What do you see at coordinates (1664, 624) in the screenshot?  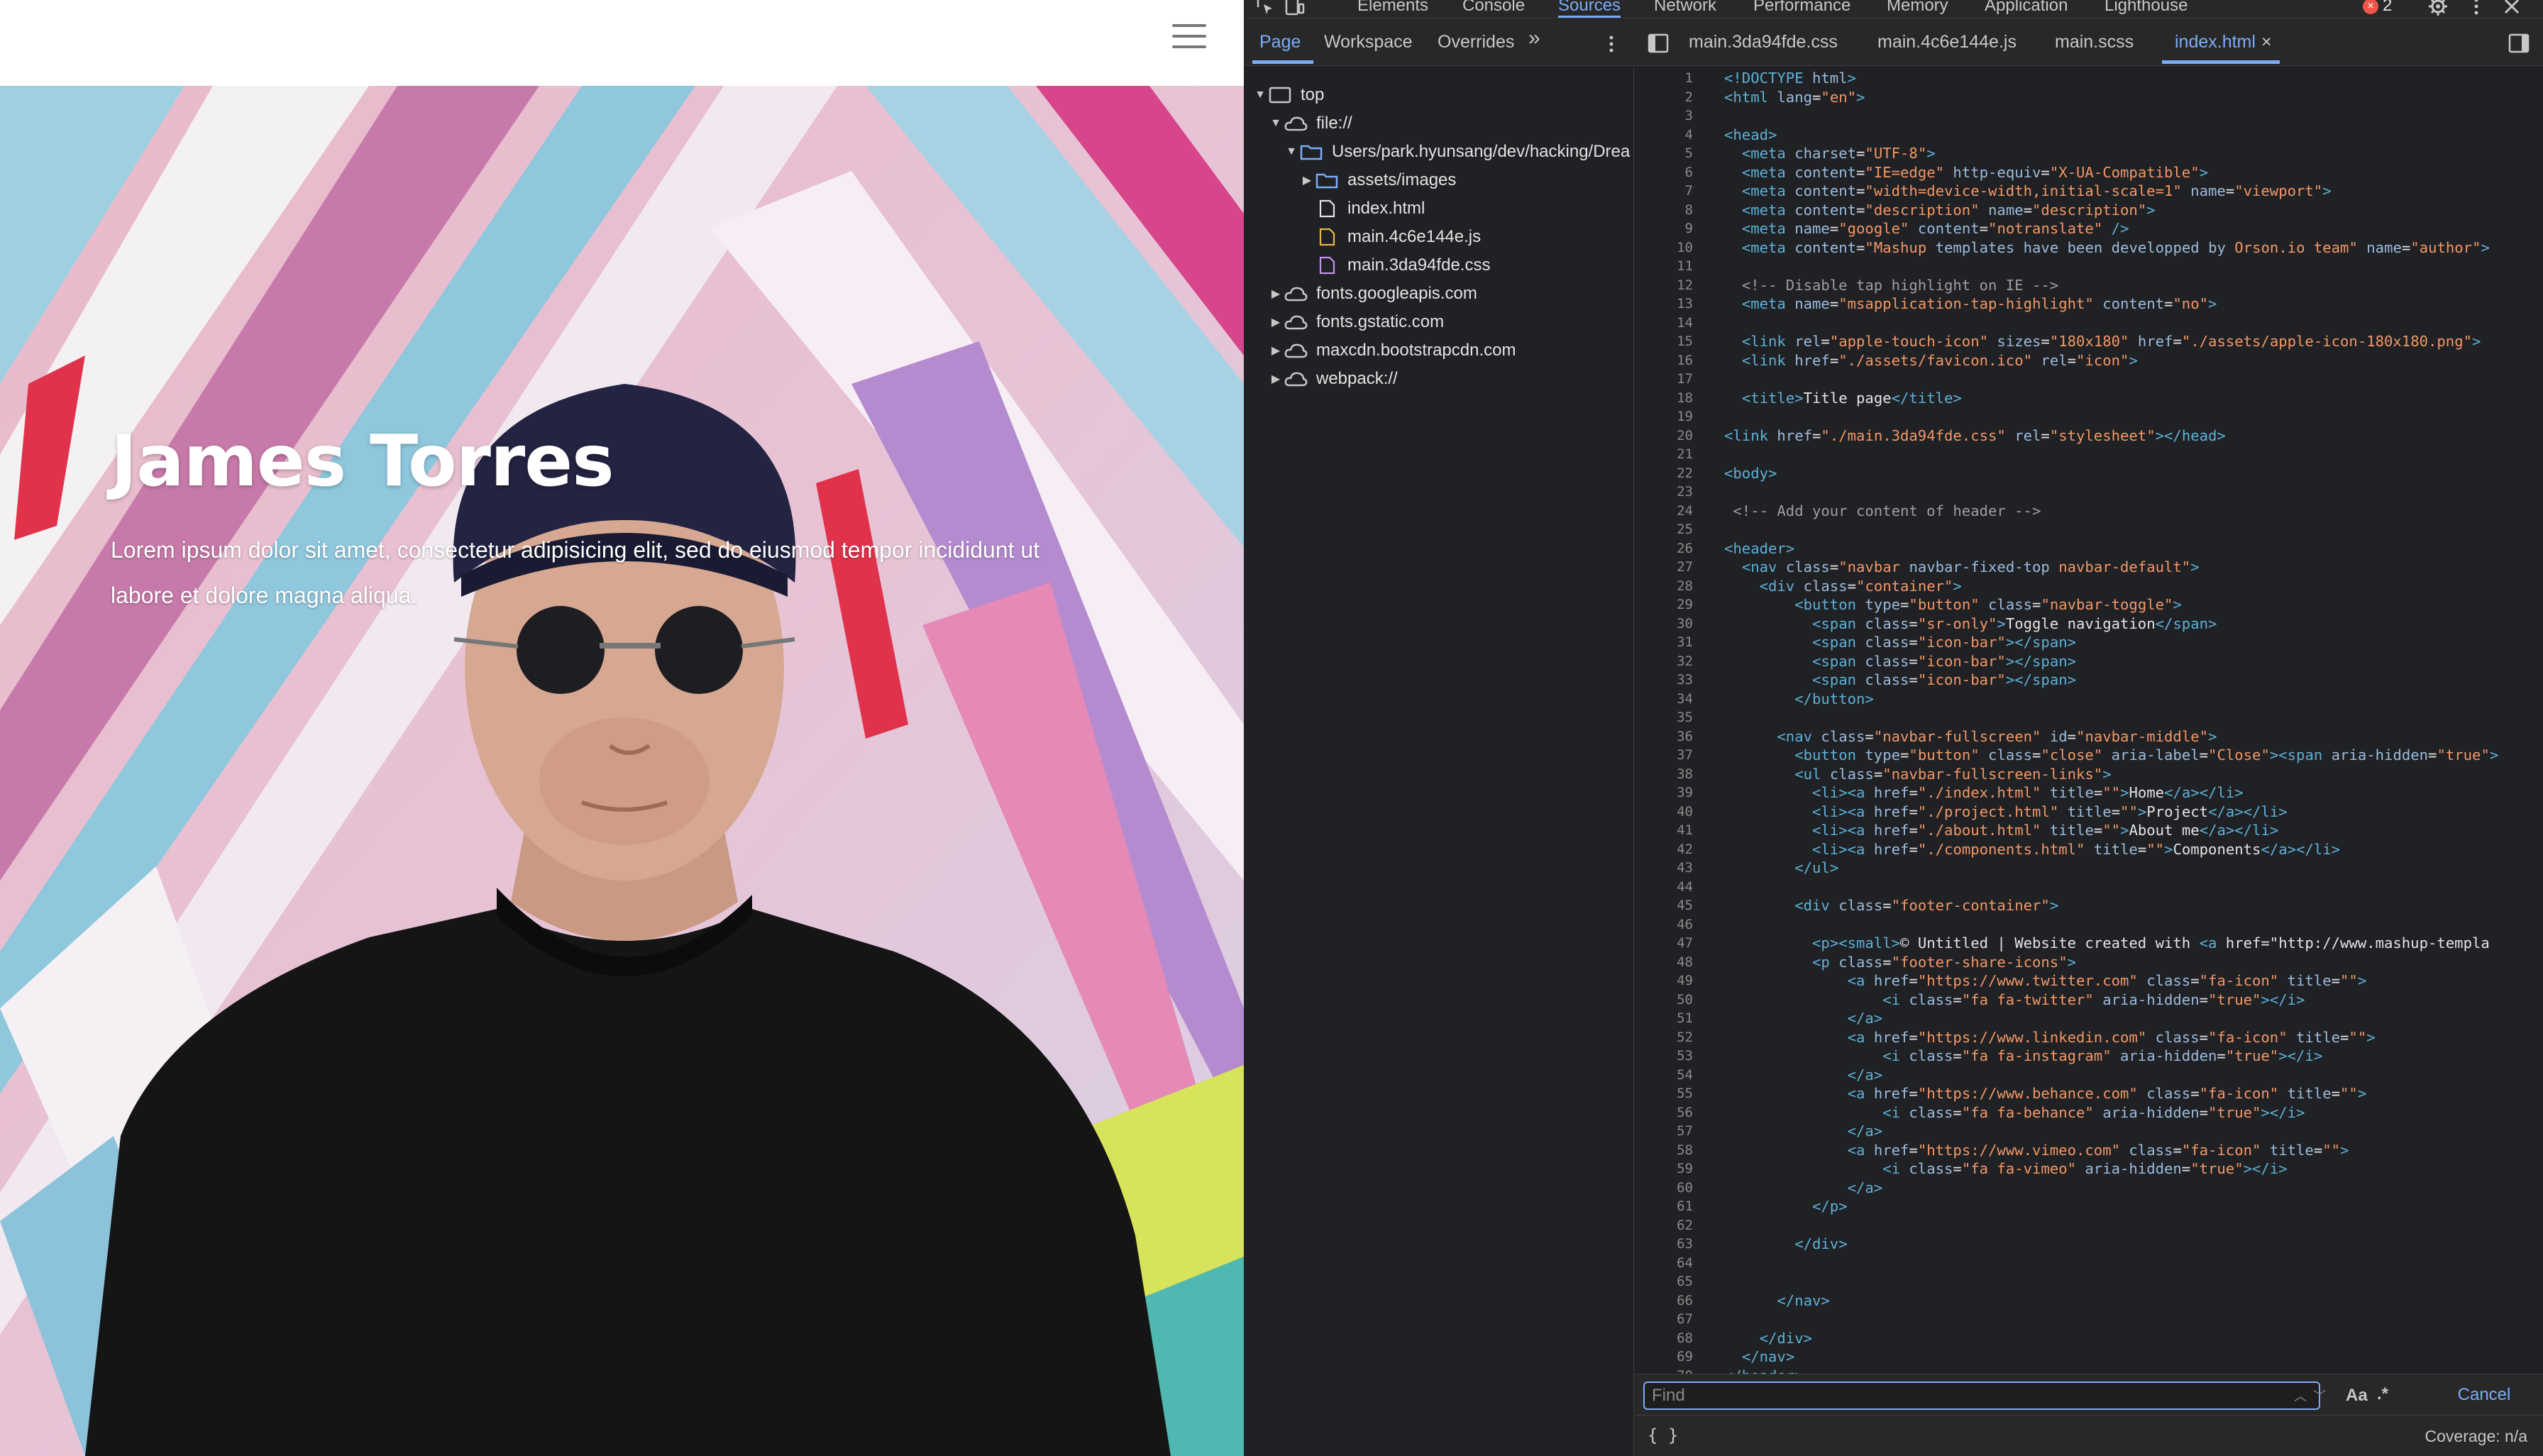 I see `line-number: 30` at bounding box center [1664, 624].